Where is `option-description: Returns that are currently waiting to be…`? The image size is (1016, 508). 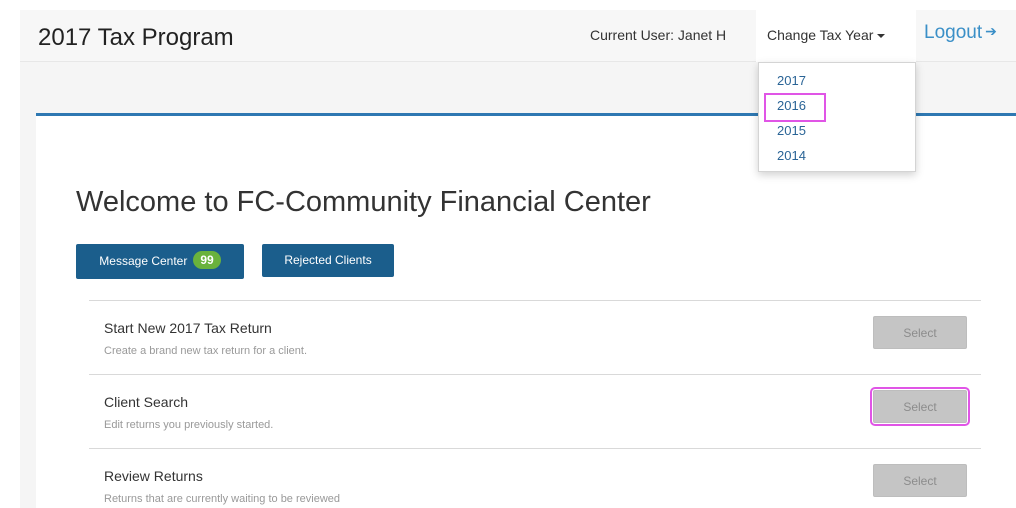
option-description: Returns that are currently waiting to be… is located at coordinates (222, 499).